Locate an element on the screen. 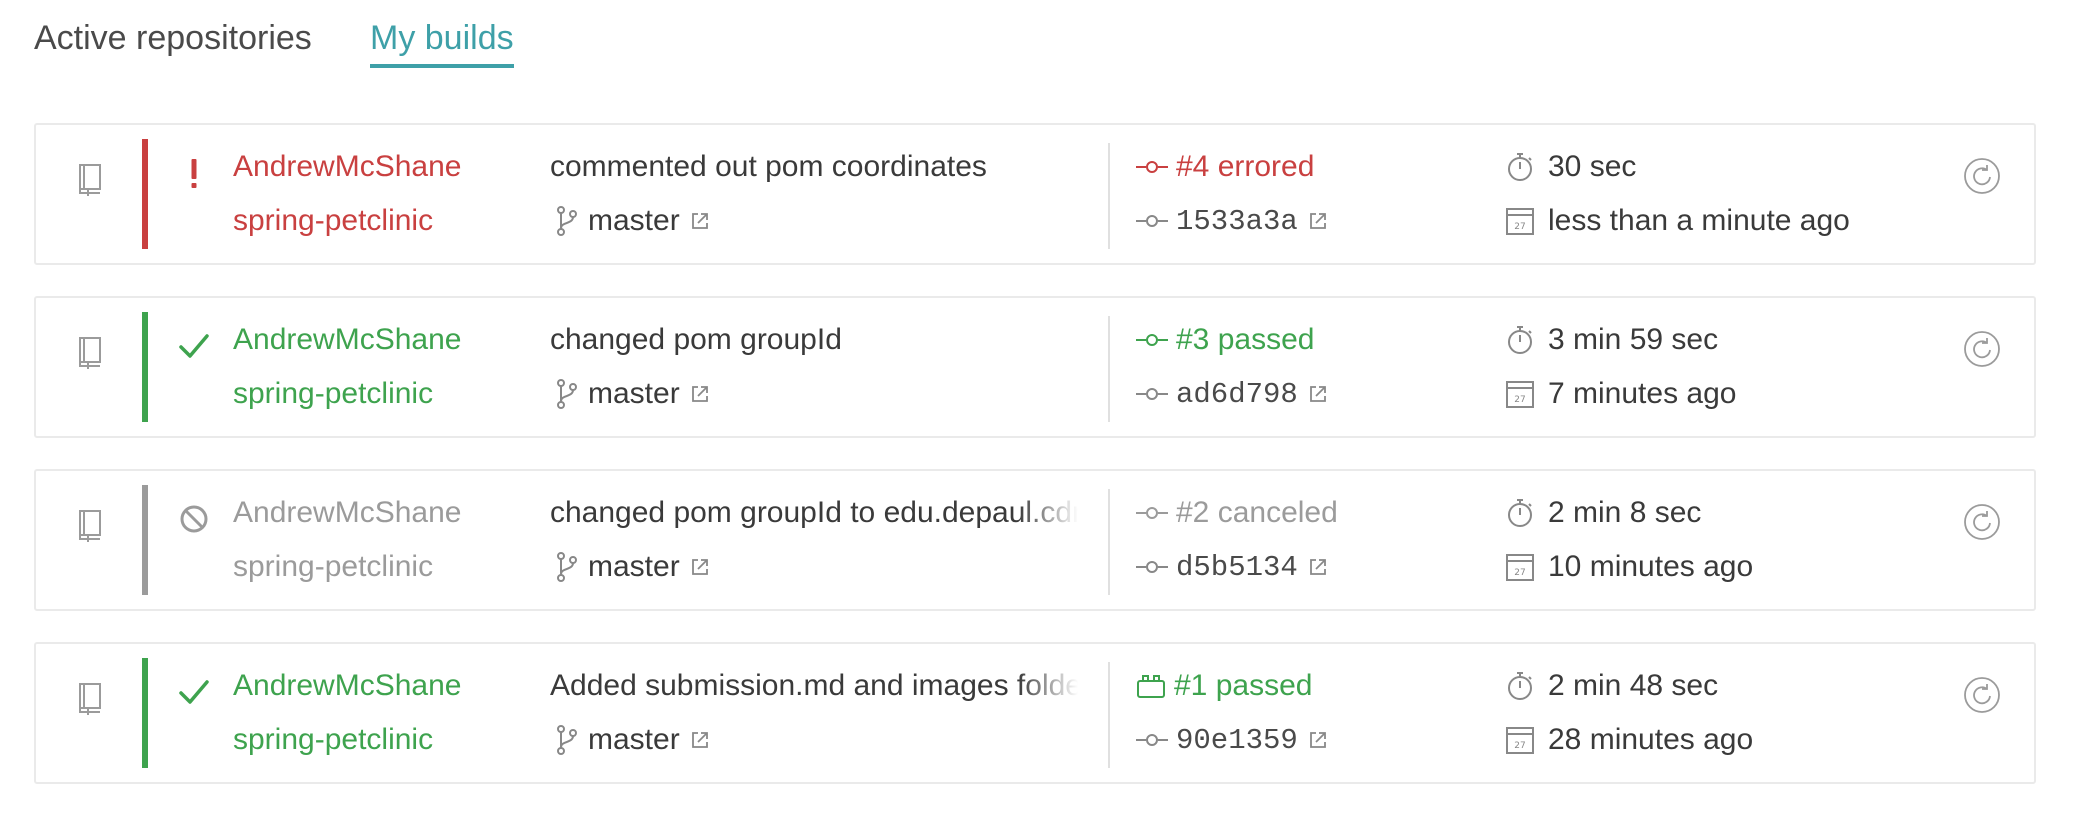  build-finished: 27 less than a minute ago is located at coordinates (1677, 221).